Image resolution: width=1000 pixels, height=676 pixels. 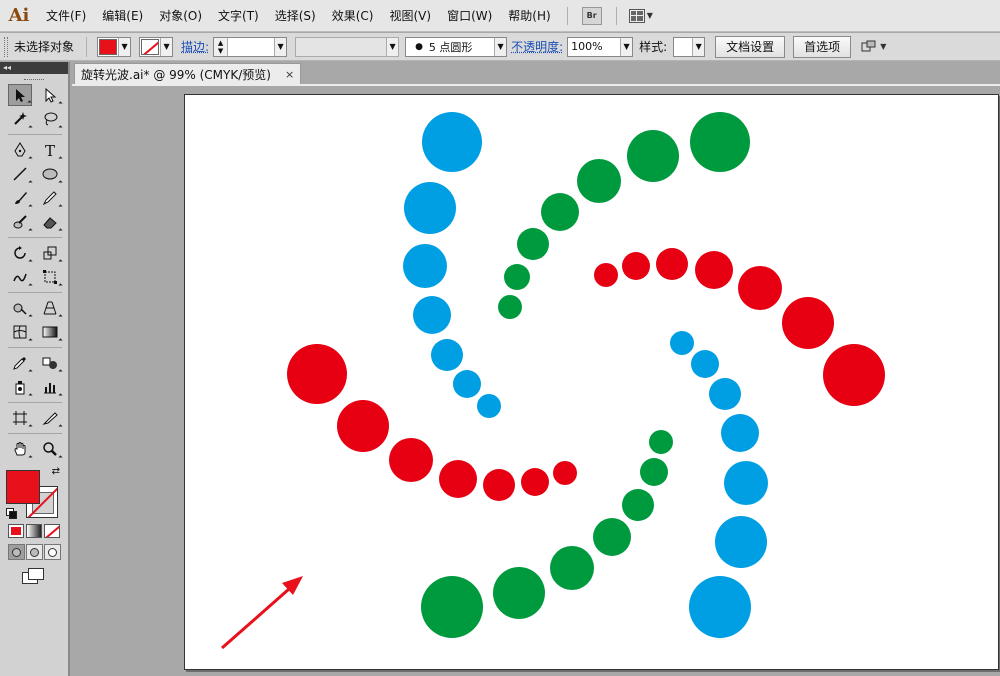 I want to click on menu-item: 编辑(E), so click(x=122, y=16).